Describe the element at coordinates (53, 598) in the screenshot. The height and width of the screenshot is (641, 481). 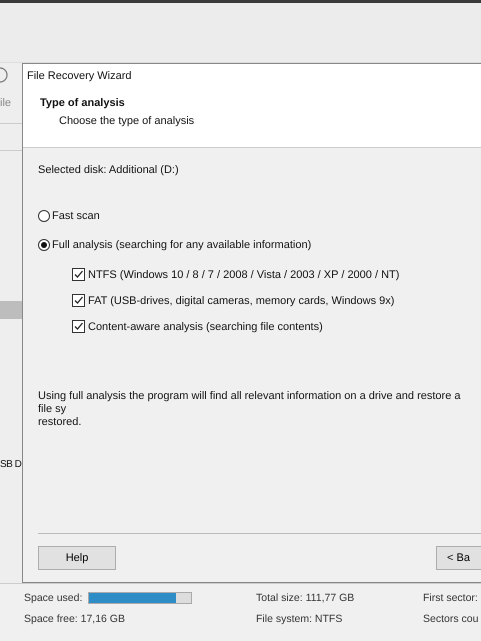
I see `space-used-label: Space used:` at that location.